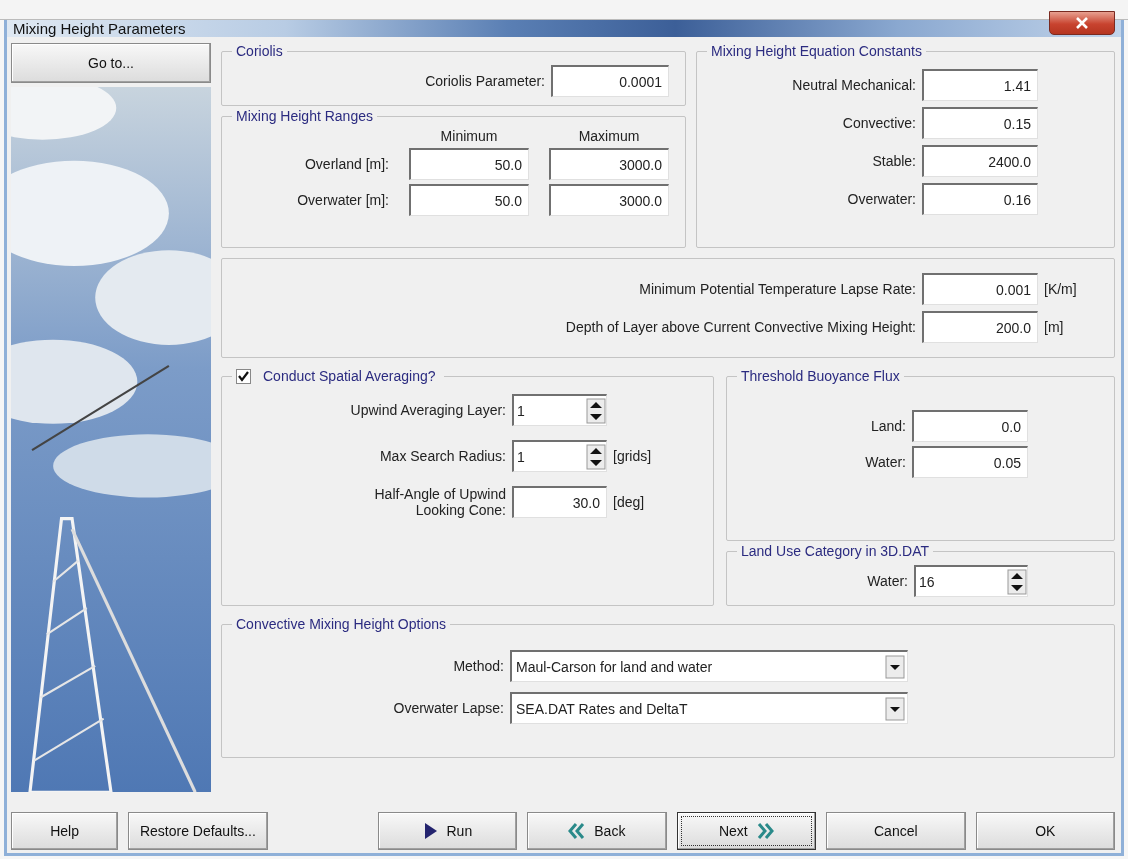 This screenshot has height=859, width=1128. What do you see at coordinates (896, 831) in the screenshot?
I see `dialog-button: Cancel` at bounding box center [896, 831].